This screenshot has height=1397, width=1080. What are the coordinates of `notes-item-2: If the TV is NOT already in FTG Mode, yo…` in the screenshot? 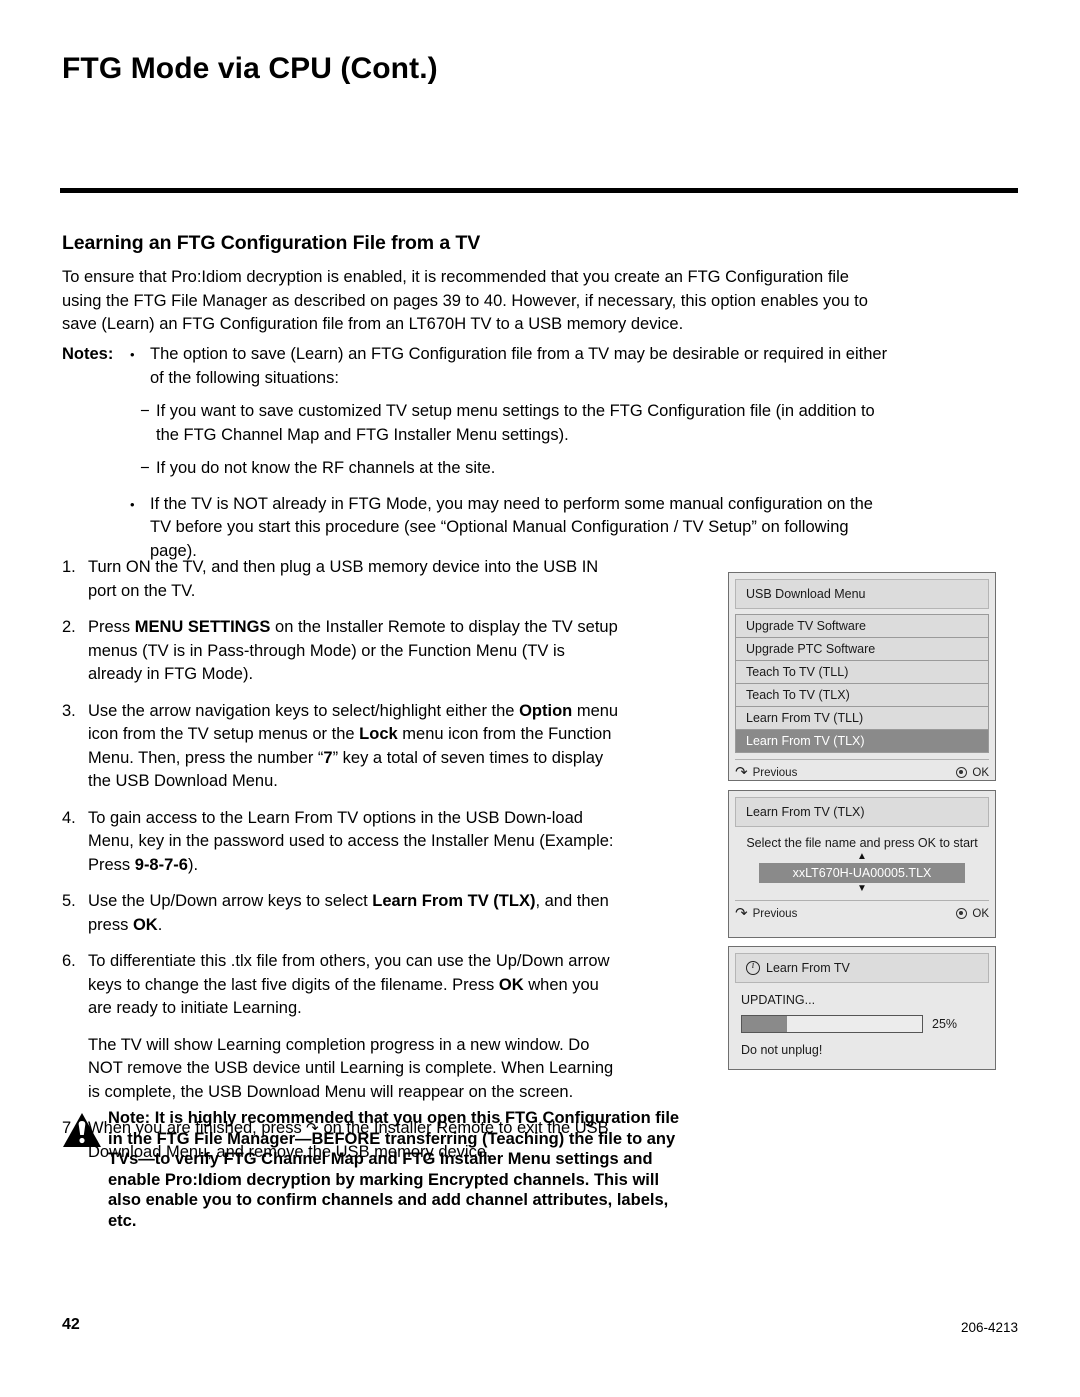 It's located at (511, 527).